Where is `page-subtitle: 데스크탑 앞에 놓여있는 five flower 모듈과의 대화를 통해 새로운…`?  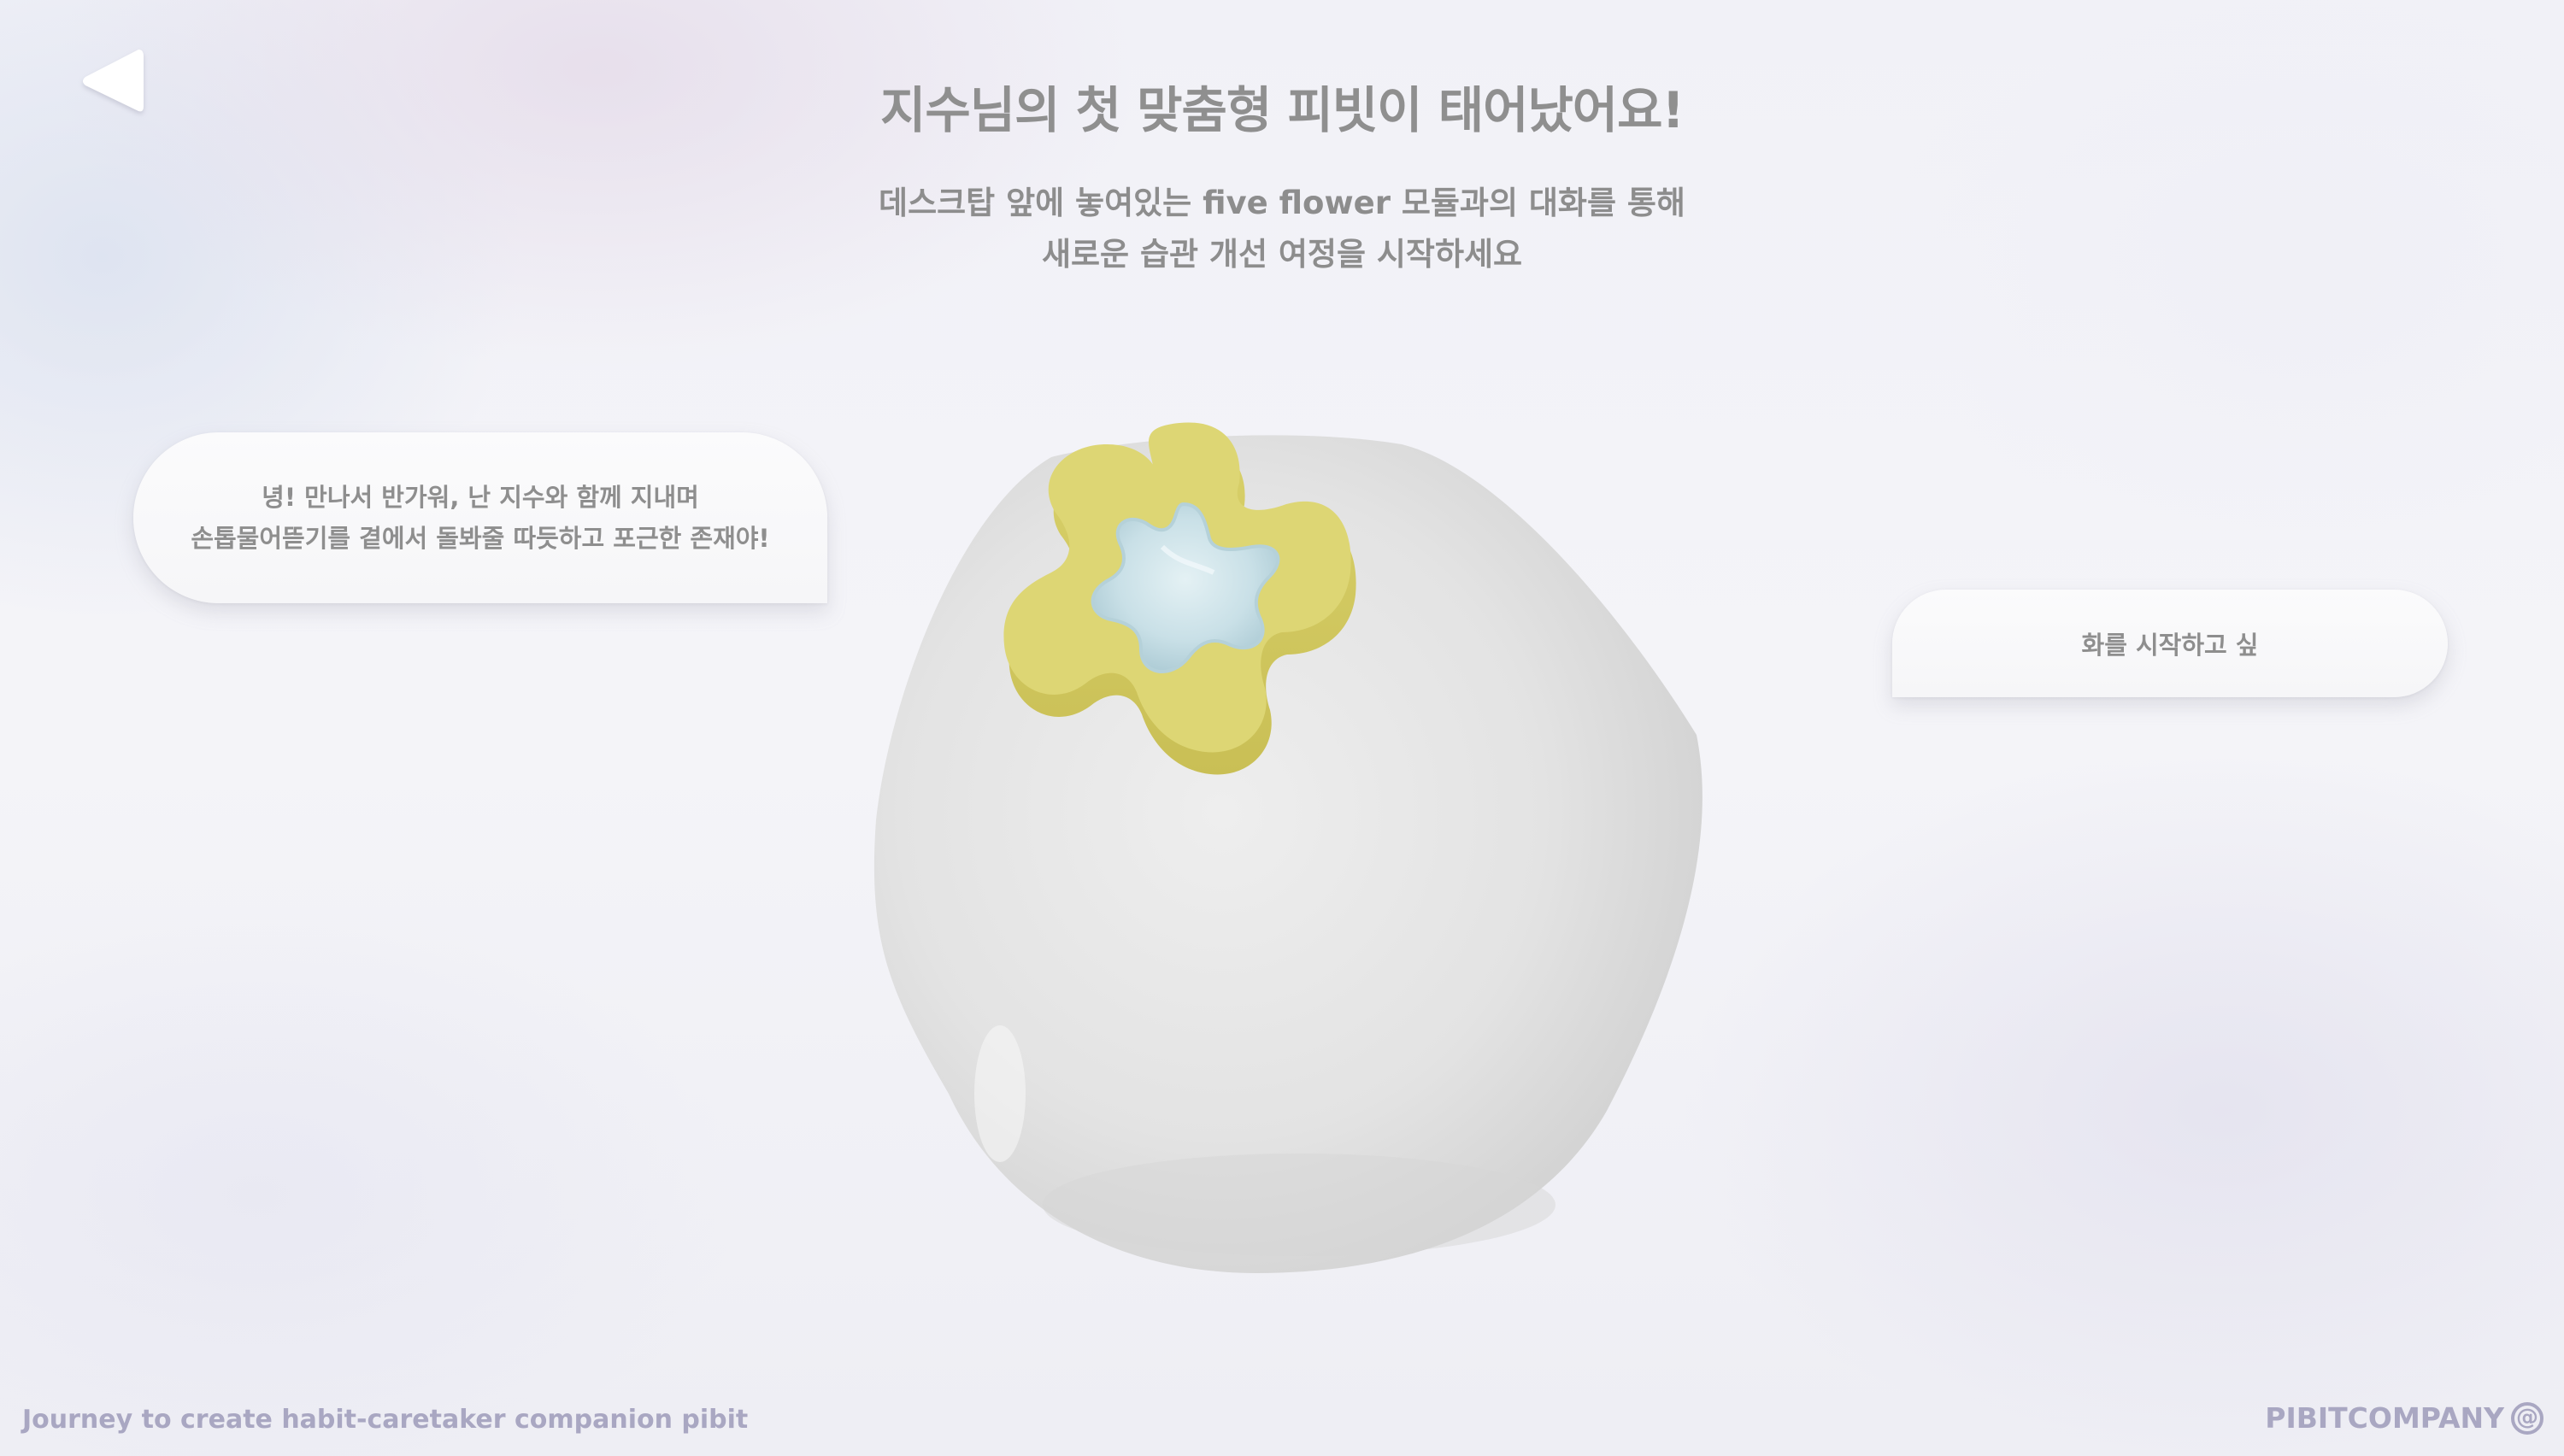 page-subtitle: 데스크탑 앞에 놓여있는 five flower 모듈과의 대화를 통해 새로운… is located at coordinates (1282, 229).